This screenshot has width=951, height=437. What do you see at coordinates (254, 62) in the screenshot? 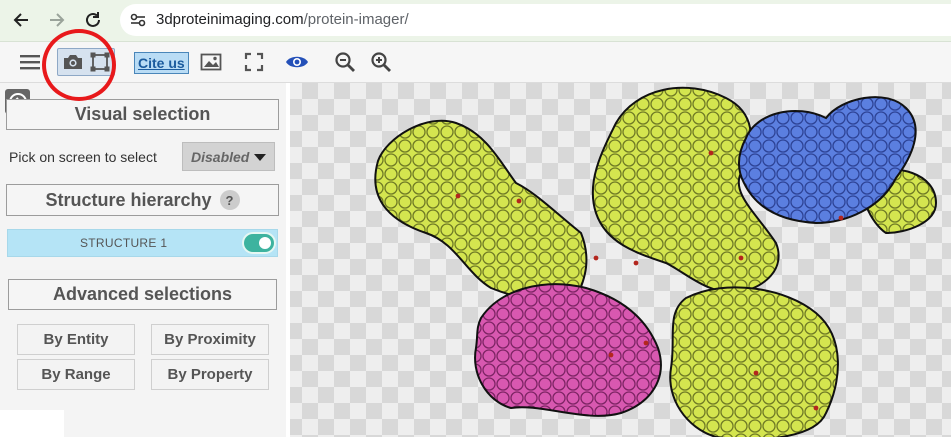
I see `fullscreen-icon` at bounding box center [254, 62].